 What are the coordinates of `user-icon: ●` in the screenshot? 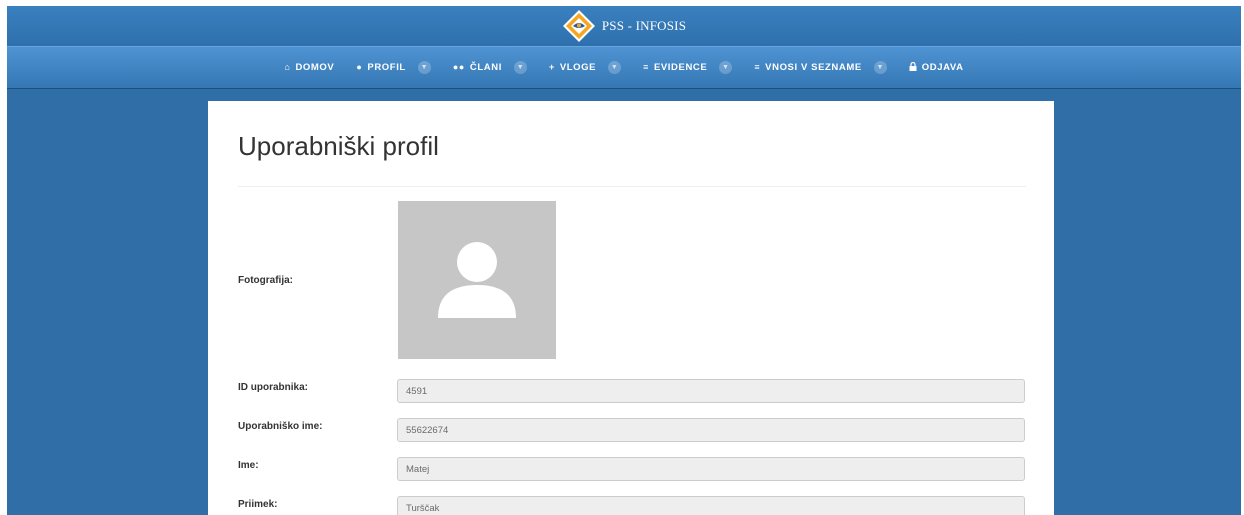 It's located at (359, 67).